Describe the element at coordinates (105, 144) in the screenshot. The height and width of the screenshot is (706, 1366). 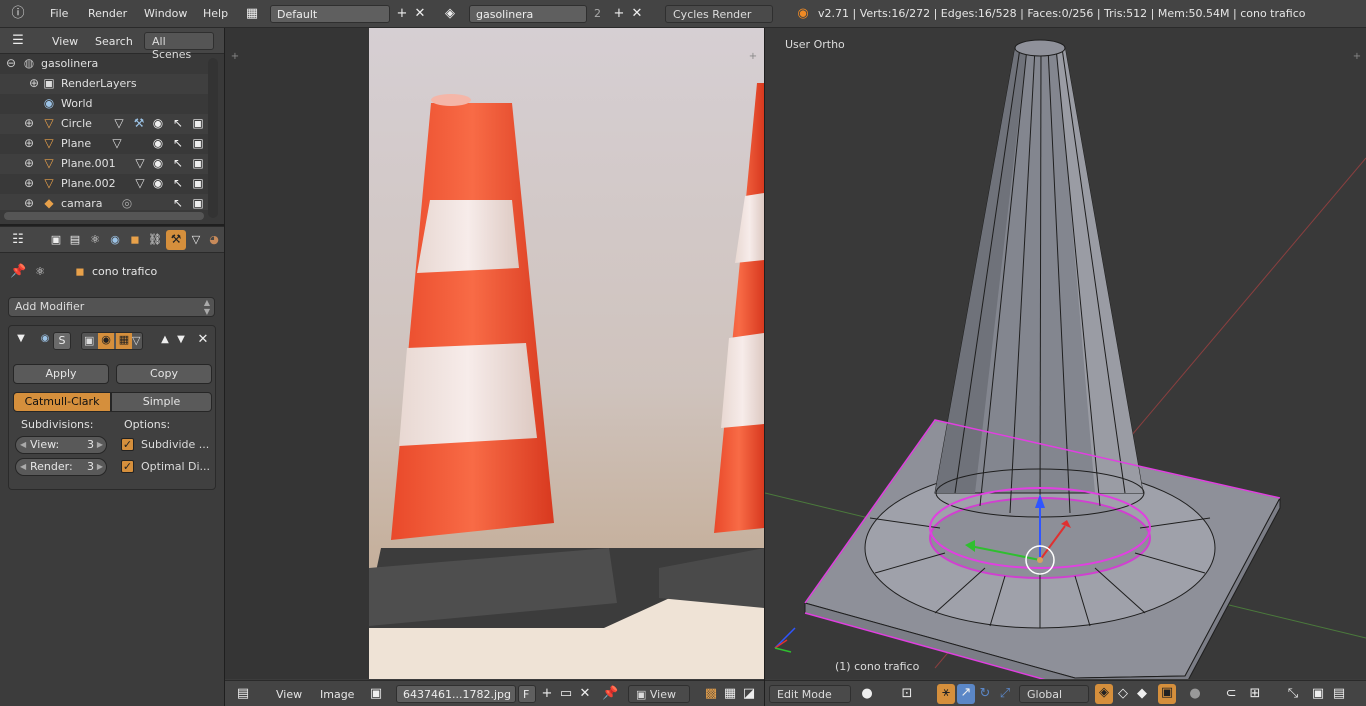
I see `outliner-row-plane: ⊕ ▽ Plane ▽ ◉ ↖ ▣` at that location.